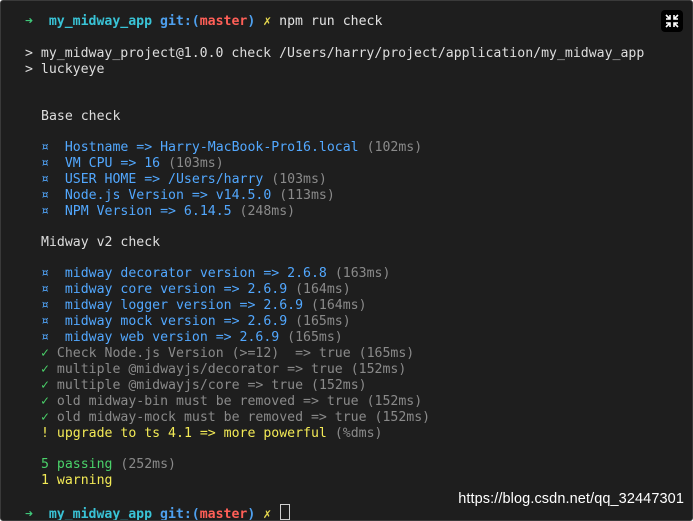  I want to click on base-check-title: Base check, so click(81, 116).